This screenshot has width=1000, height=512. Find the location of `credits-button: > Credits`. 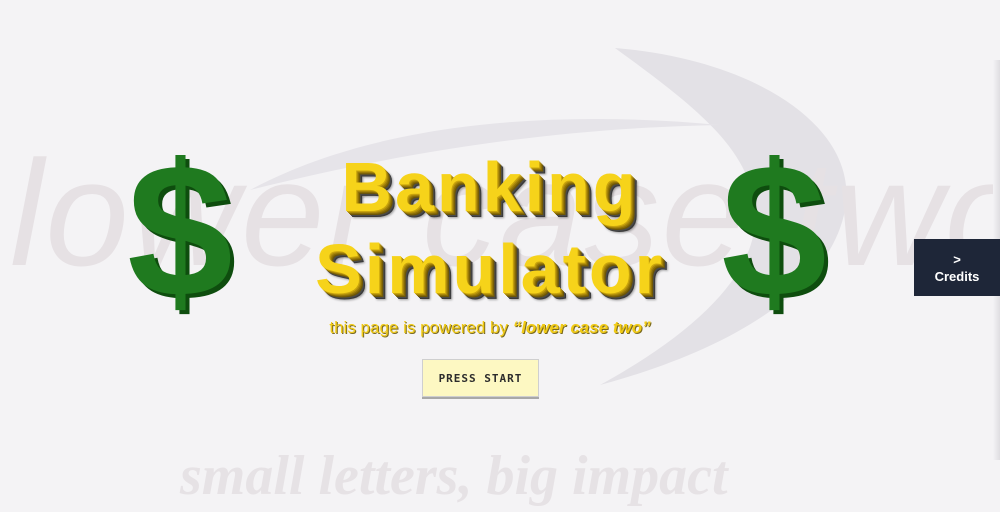

credits-button: > Credits is located at coordinates (957, 267).